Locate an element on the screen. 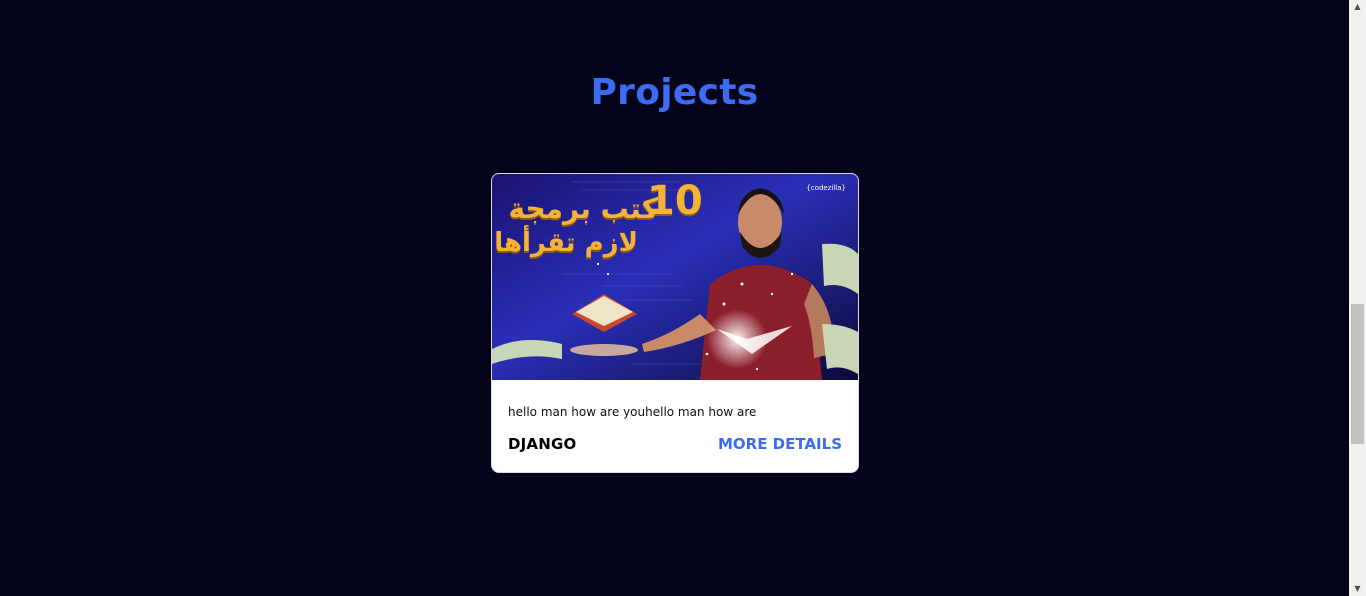  scrollbar-thumb is located at coordinates (1357, 374).